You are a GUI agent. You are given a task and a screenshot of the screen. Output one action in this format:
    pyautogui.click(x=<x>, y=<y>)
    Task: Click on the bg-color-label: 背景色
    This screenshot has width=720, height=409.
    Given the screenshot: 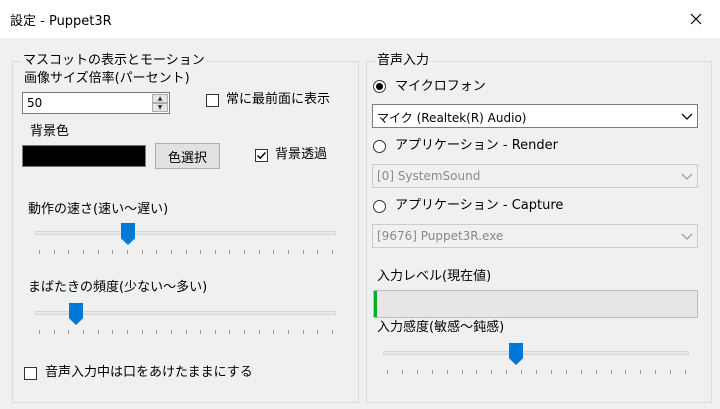 What is the action you would take?
    pyautogui.click(x=50, y=131)
    